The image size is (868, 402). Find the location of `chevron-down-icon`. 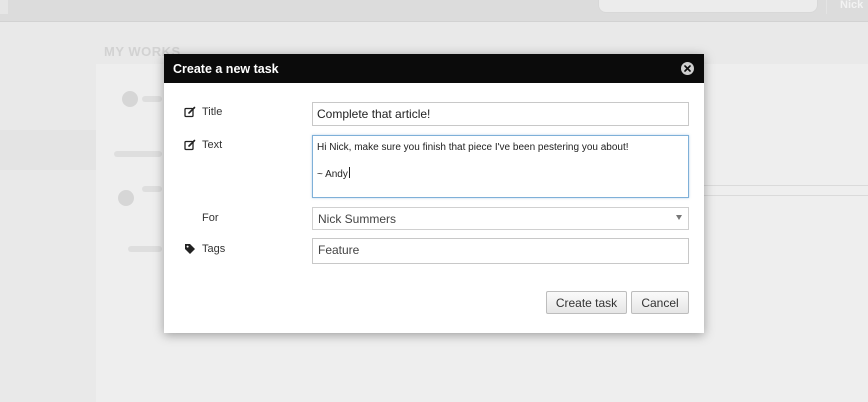

chevron-down-icon is located at coordinates (679, 217).